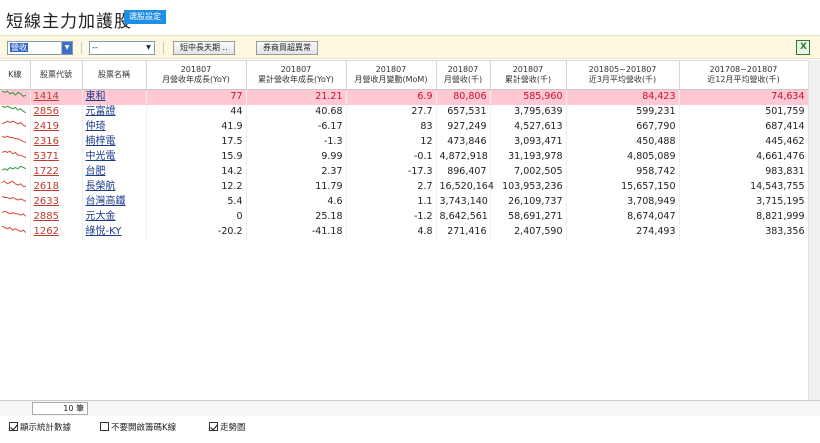  Describe the element at coordinates (19, 47) in the screenshot. I see `category-select-value: 營收` at that location.